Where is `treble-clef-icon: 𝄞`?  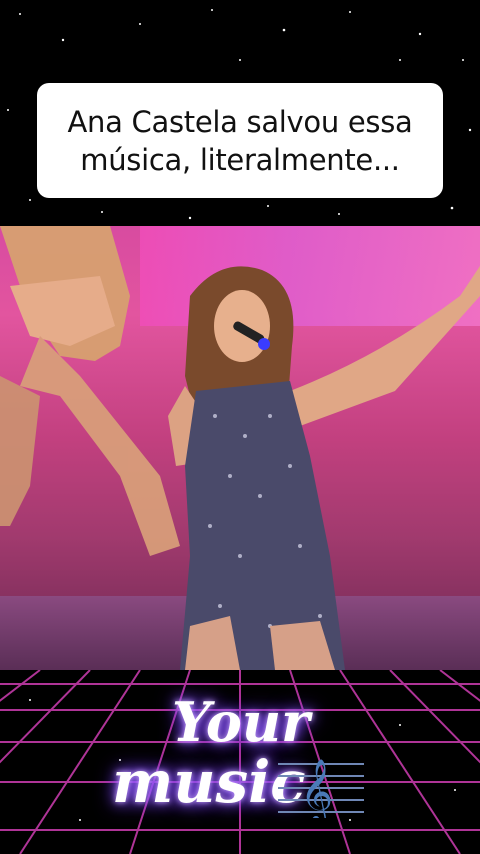 treble-clef-icon: 𝄞 is located at coordinates (321, 788).